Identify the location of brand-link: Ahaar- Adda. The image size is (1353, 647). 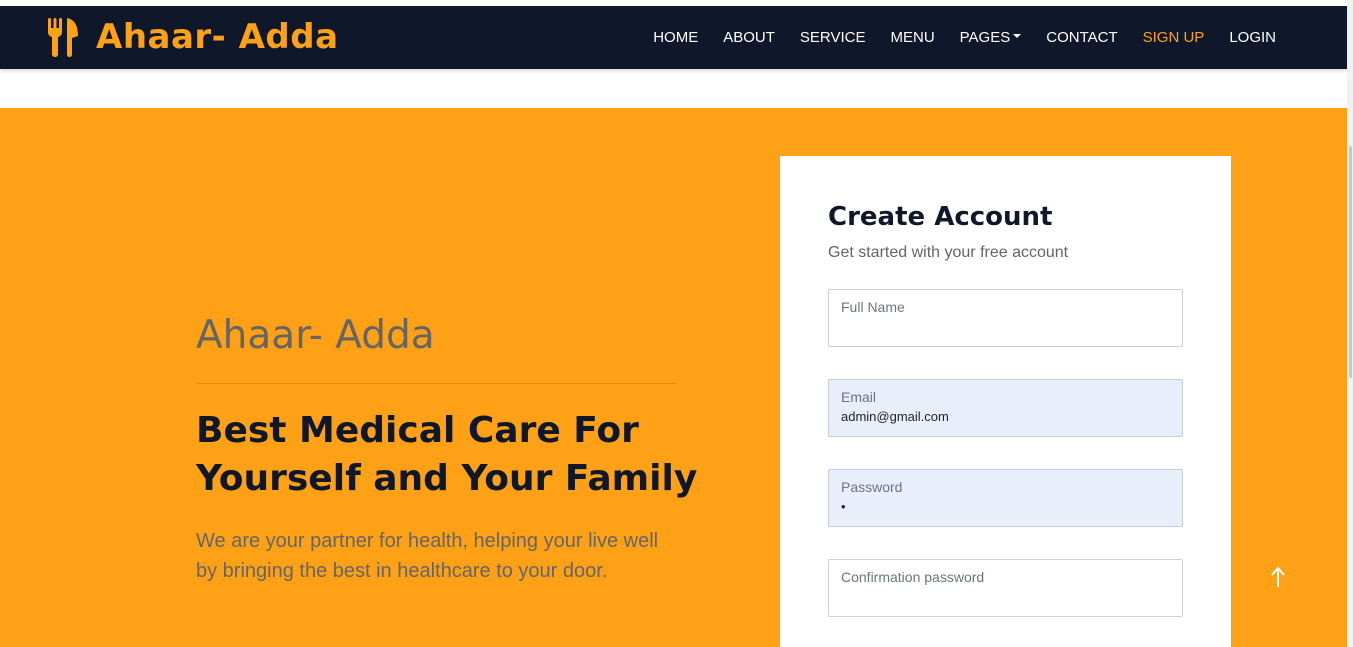
(192, 37).